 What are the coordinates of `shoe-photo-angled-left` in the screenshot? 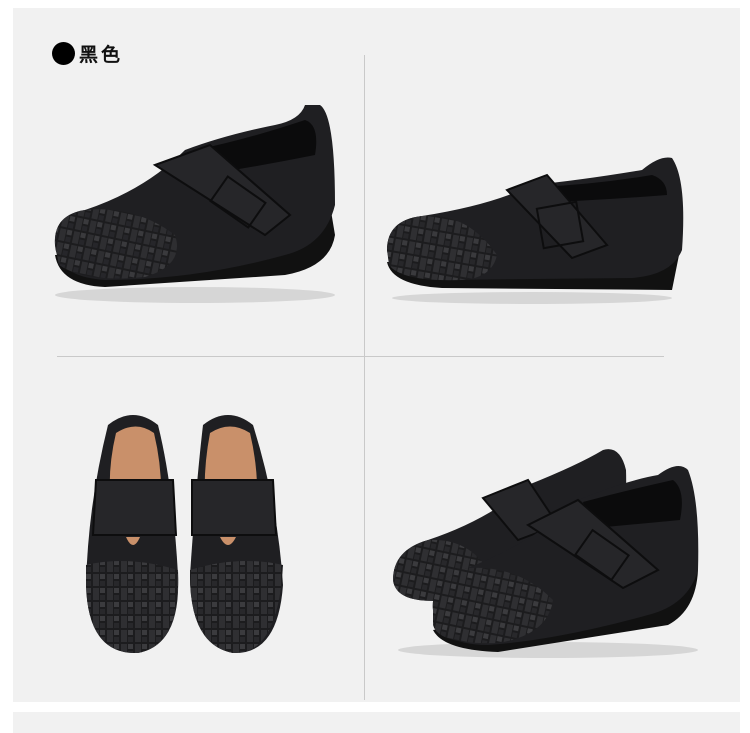 It's located at (195, 205).